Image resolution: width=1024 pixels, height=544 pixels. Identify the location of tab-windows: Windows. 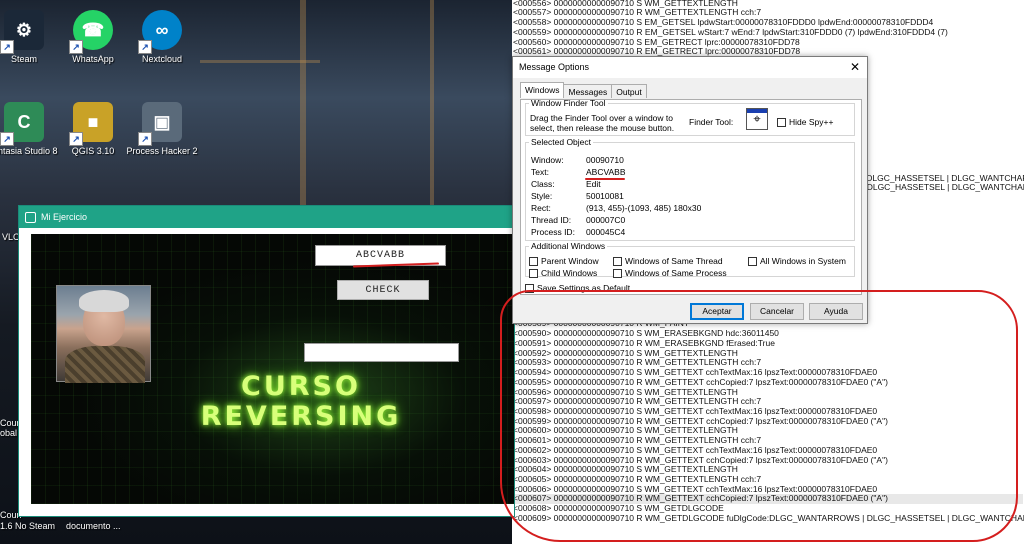
(542, 90).